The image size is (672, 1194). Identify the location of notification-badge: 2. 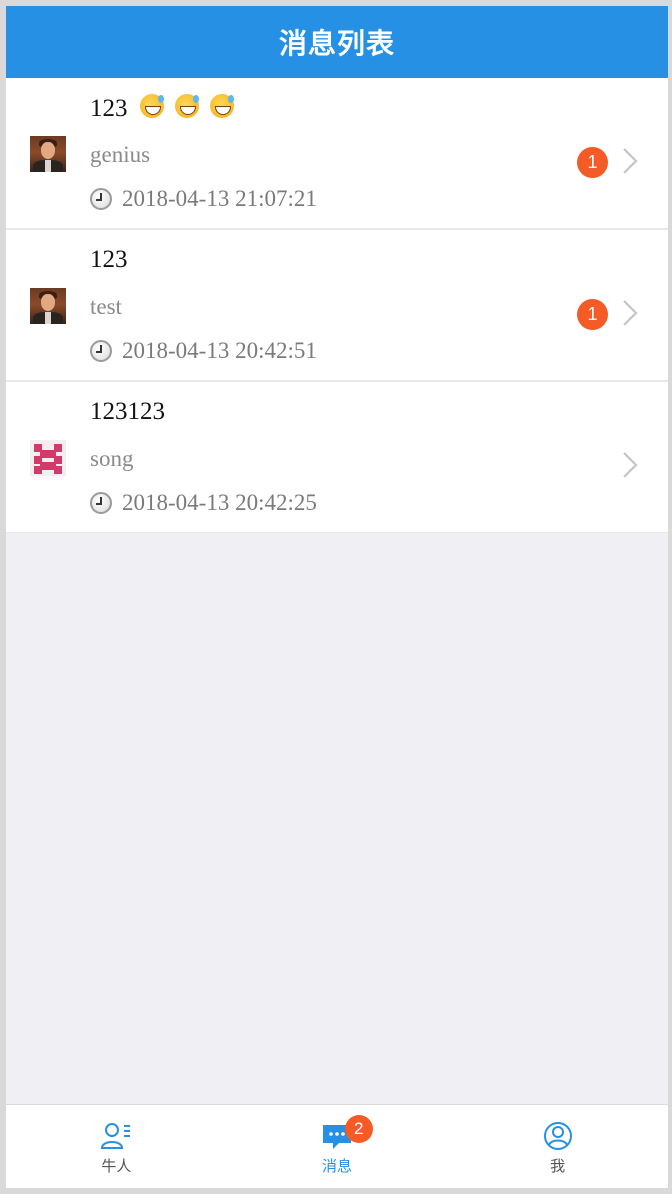
(358, 1129).